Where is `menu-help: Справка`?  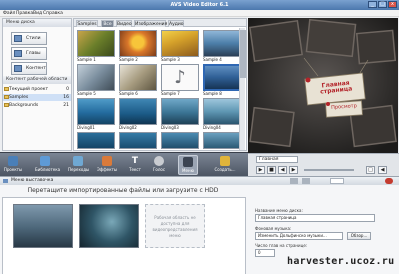 menu-help: Справка is located at coordinates (53, 13).